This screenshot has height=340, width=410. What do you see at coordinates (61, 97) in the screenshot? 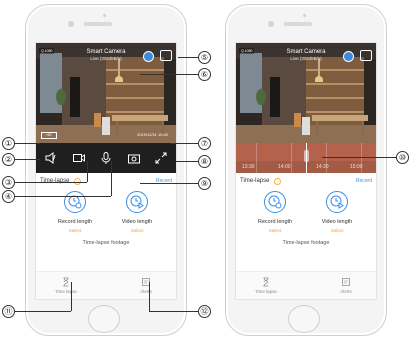
I see `video-plant` at bounding box center [61, 97].